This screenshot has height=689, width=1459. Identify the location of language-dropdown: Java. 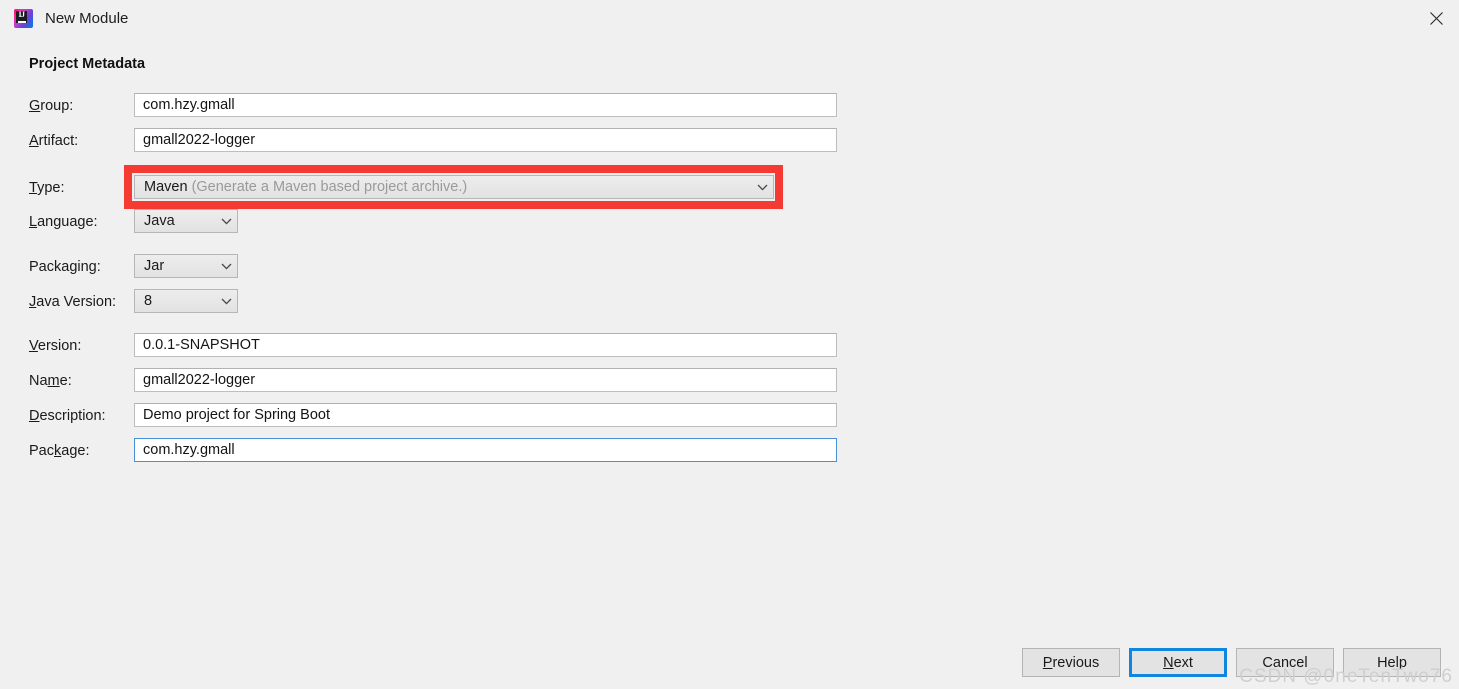
(186, 221).